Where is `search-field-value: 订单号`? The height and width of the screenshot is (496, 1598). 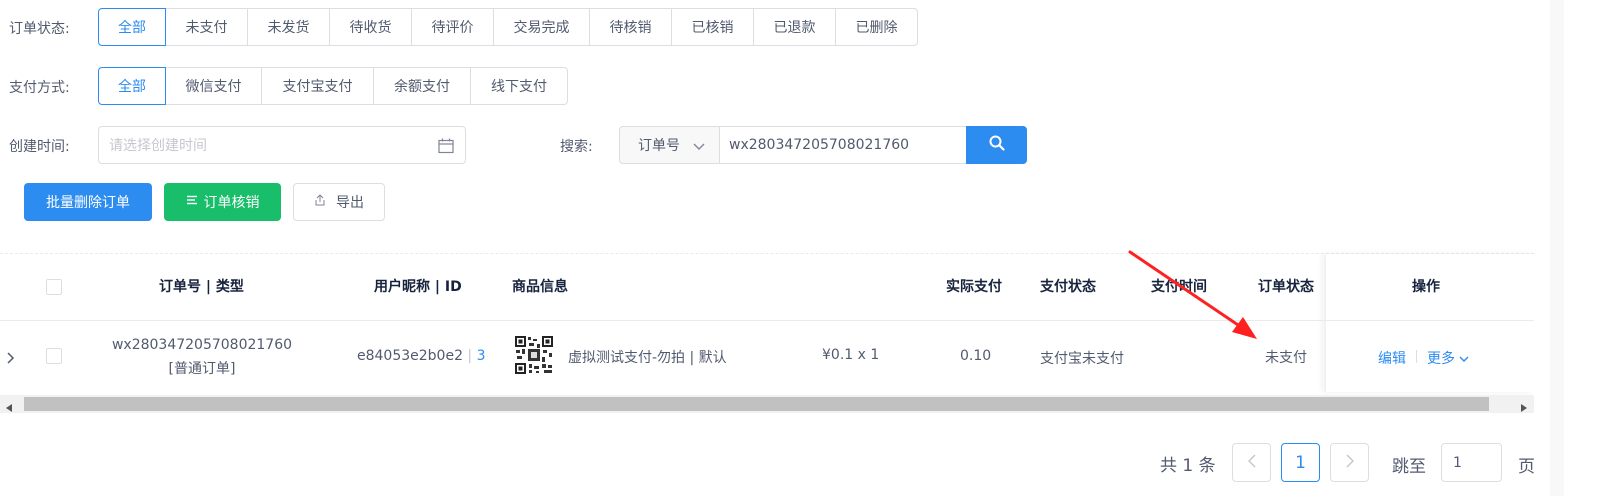
search-field-value: 订单号 is located at coordinates (659, 146).